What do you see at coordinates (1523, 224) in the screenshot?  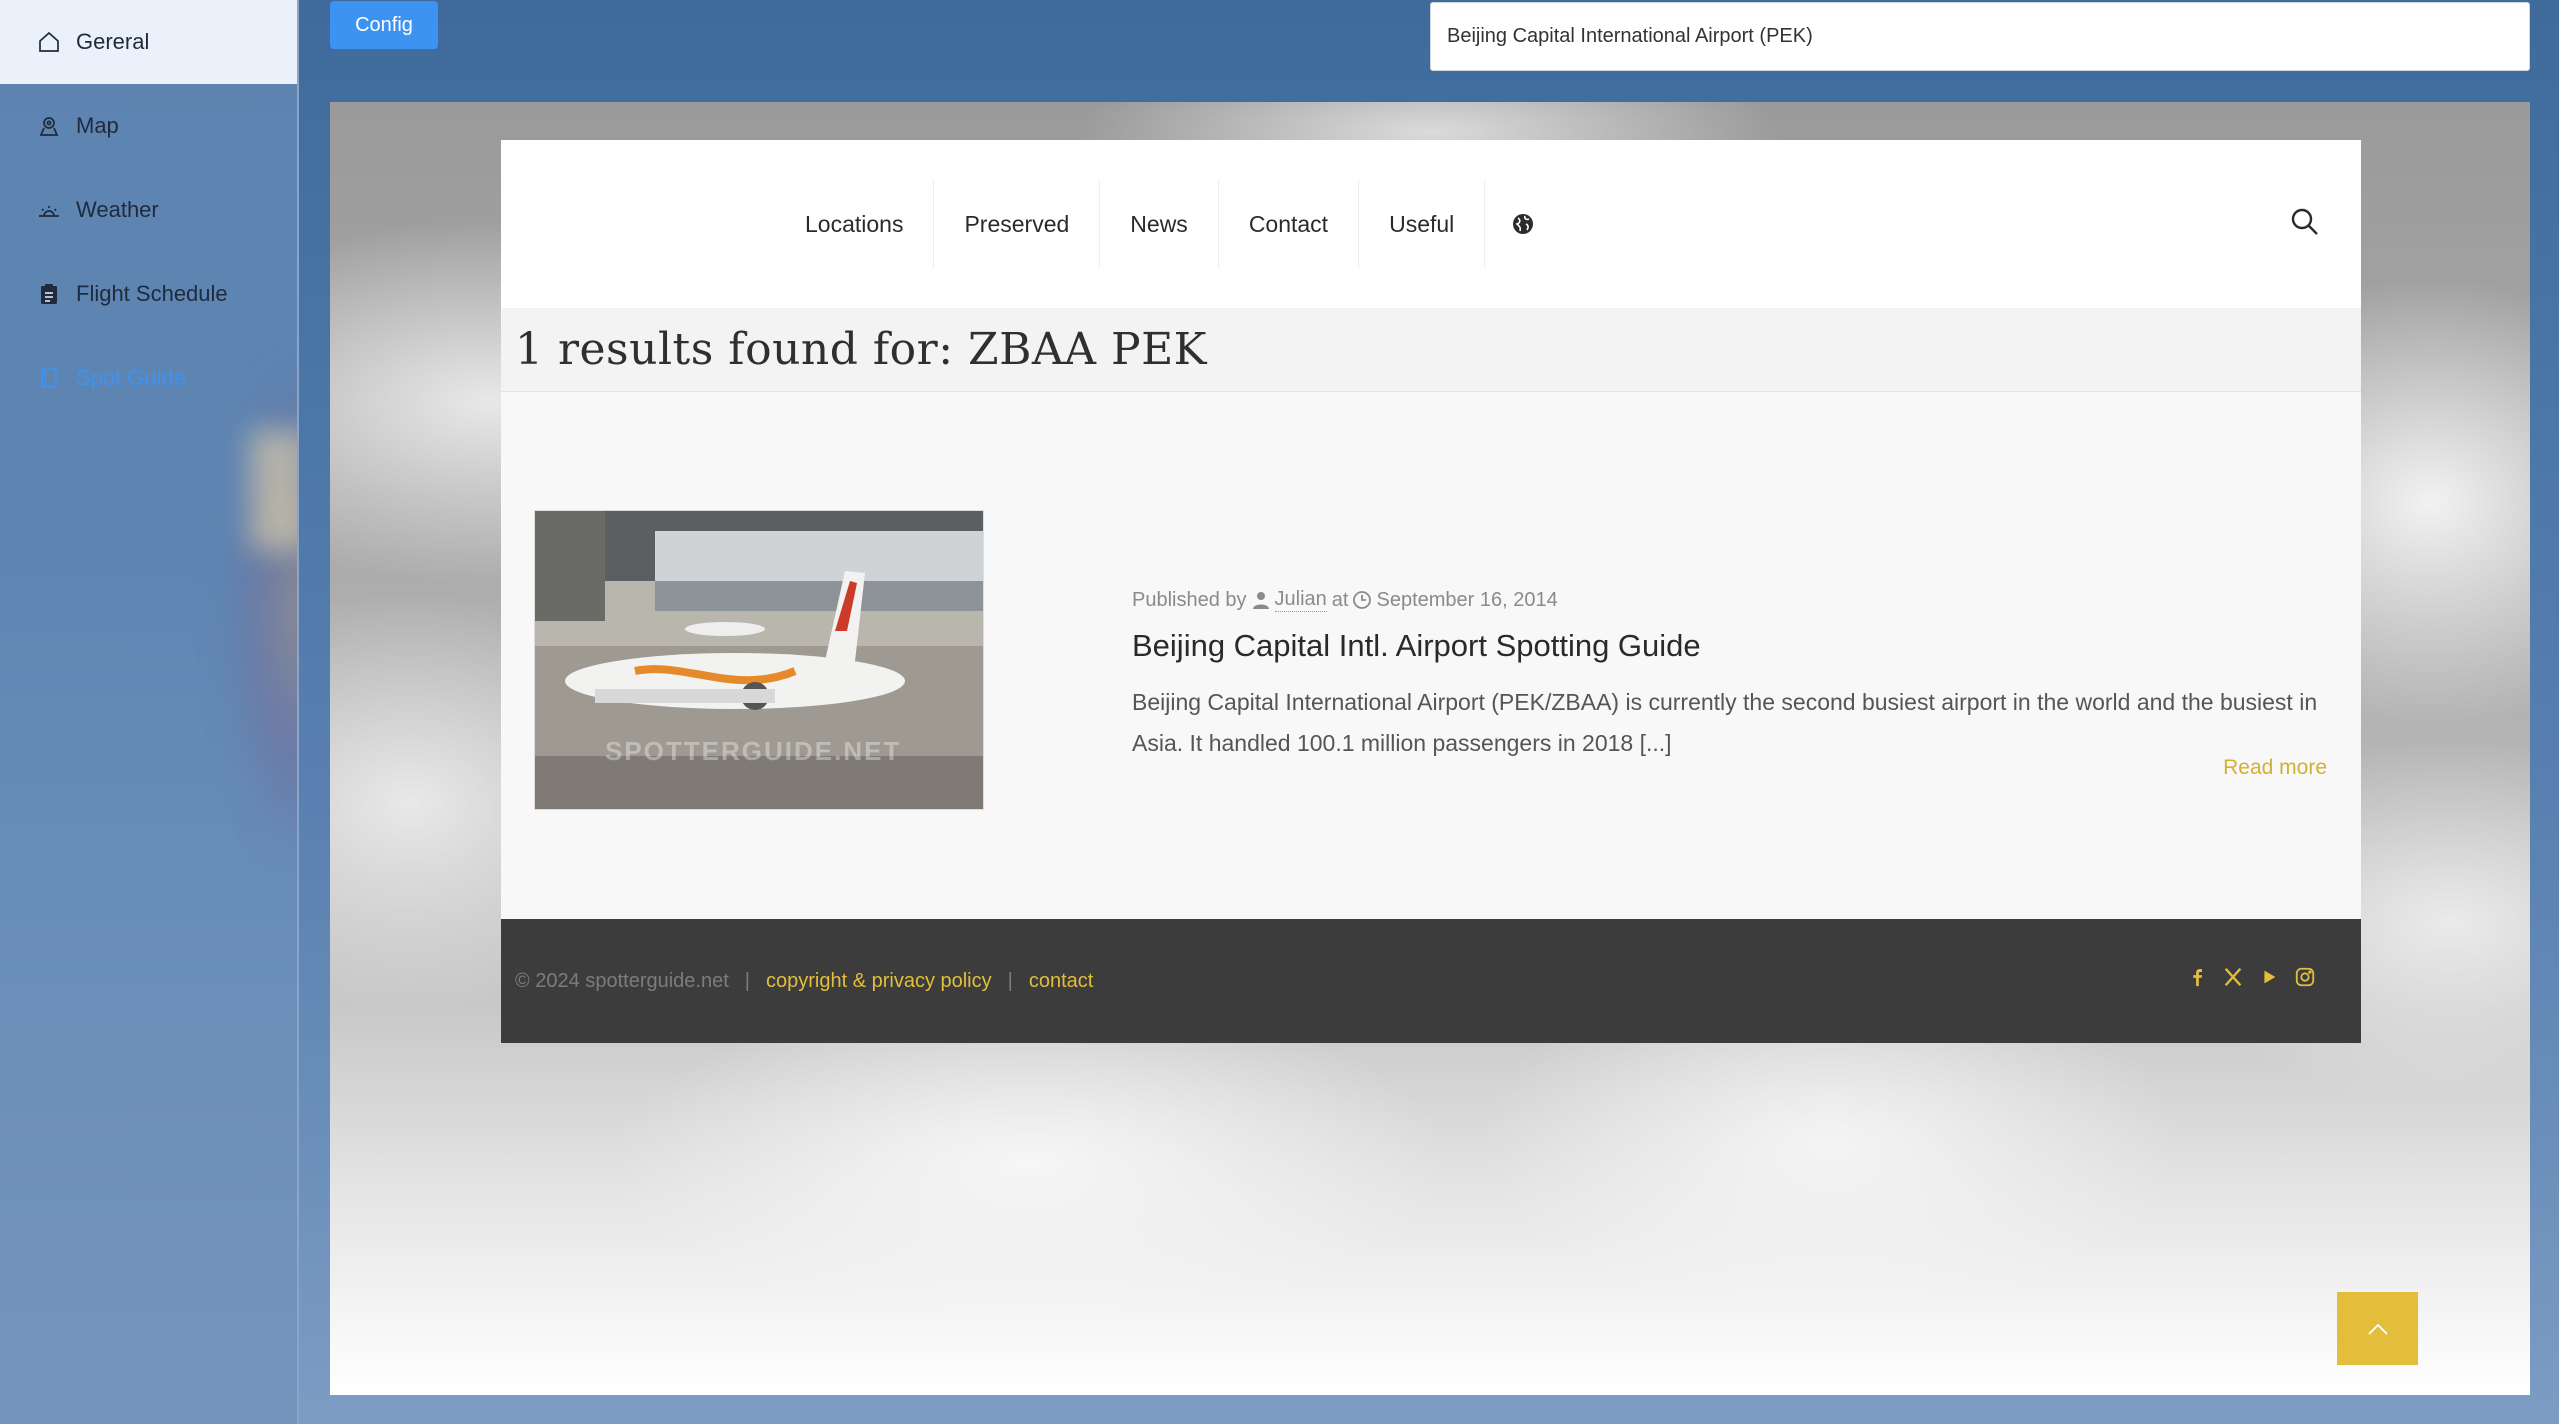 I see `globe-icon` at bounding box center [1523, 224].